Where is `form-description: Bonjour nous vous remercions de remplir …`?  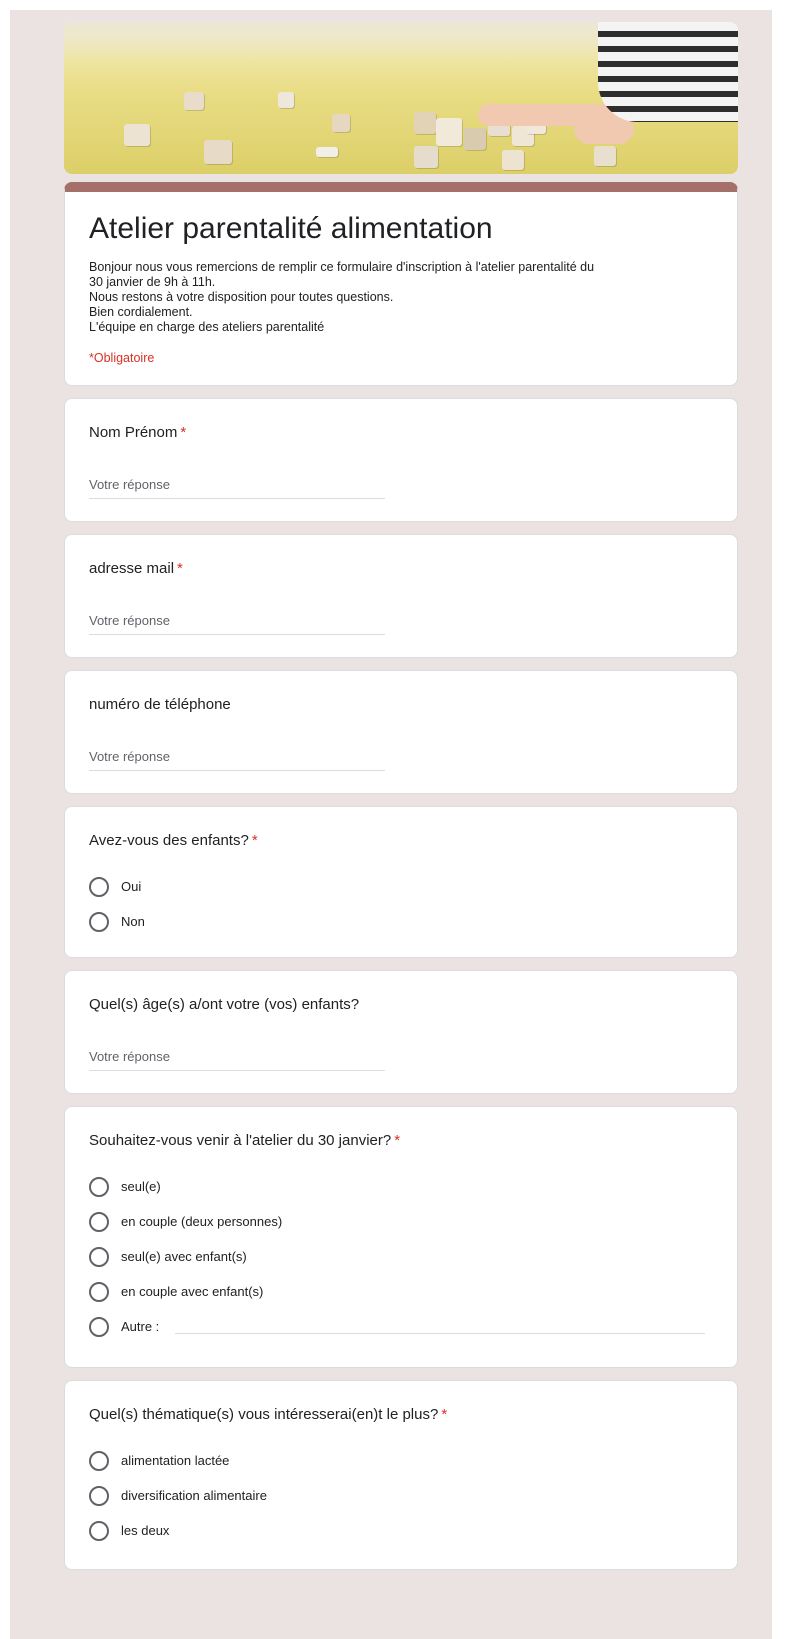
form-description: Bonjour nous vous remercions de remplir … is located at coordinates (401, 297).